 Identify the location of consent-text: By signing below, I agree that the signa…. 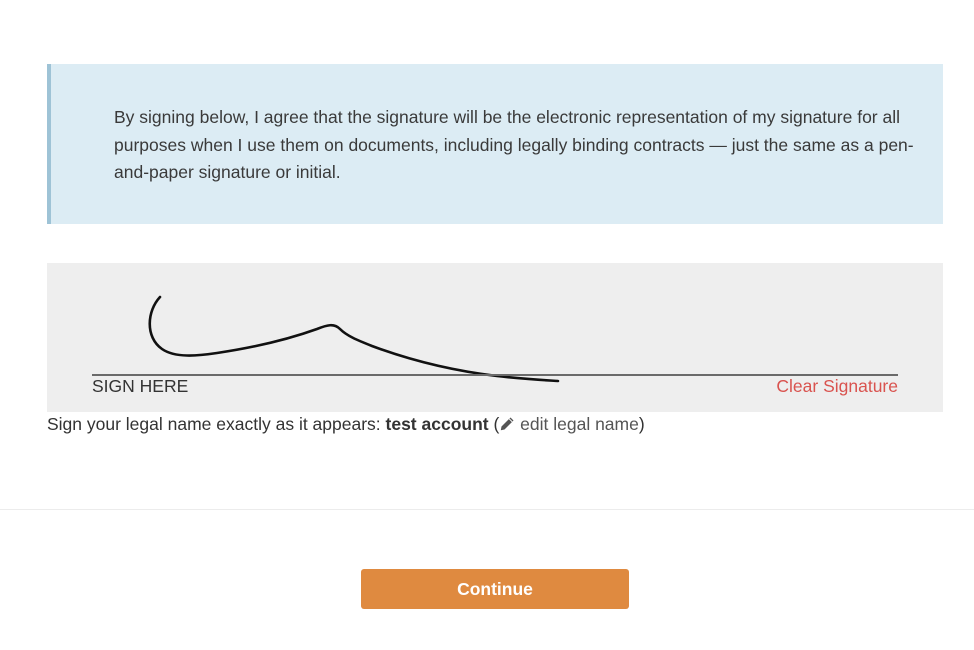
(514, 144).